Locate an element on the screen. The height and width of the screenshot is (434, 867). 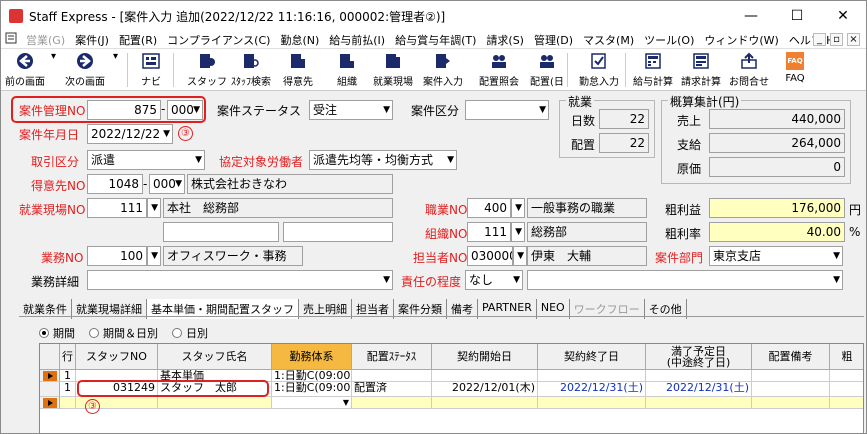
menu-billing: 請求(S) is located at coordinates (505, 40).